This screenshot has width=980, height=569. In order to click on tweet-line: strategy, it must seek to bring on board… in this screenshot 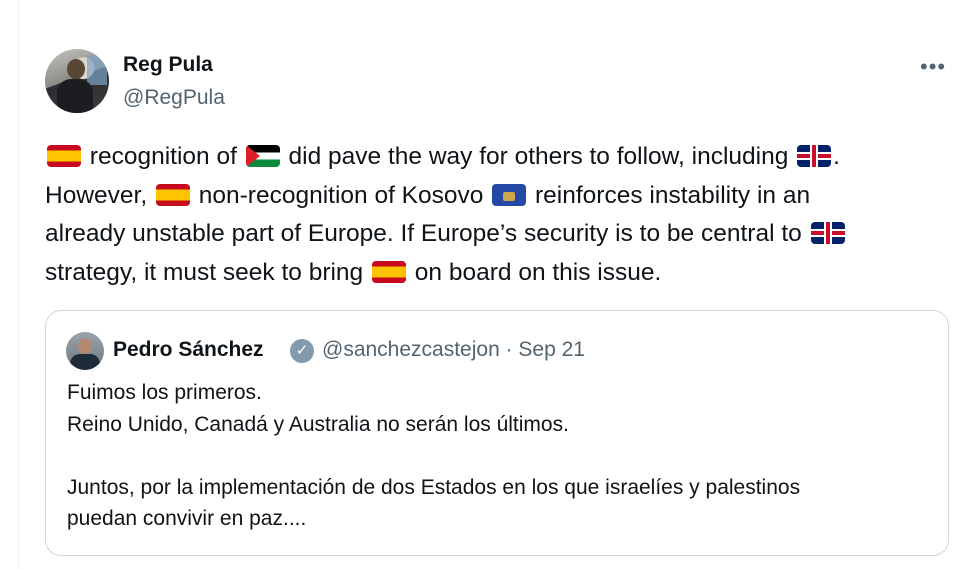, I will do `click(505, 273)`.